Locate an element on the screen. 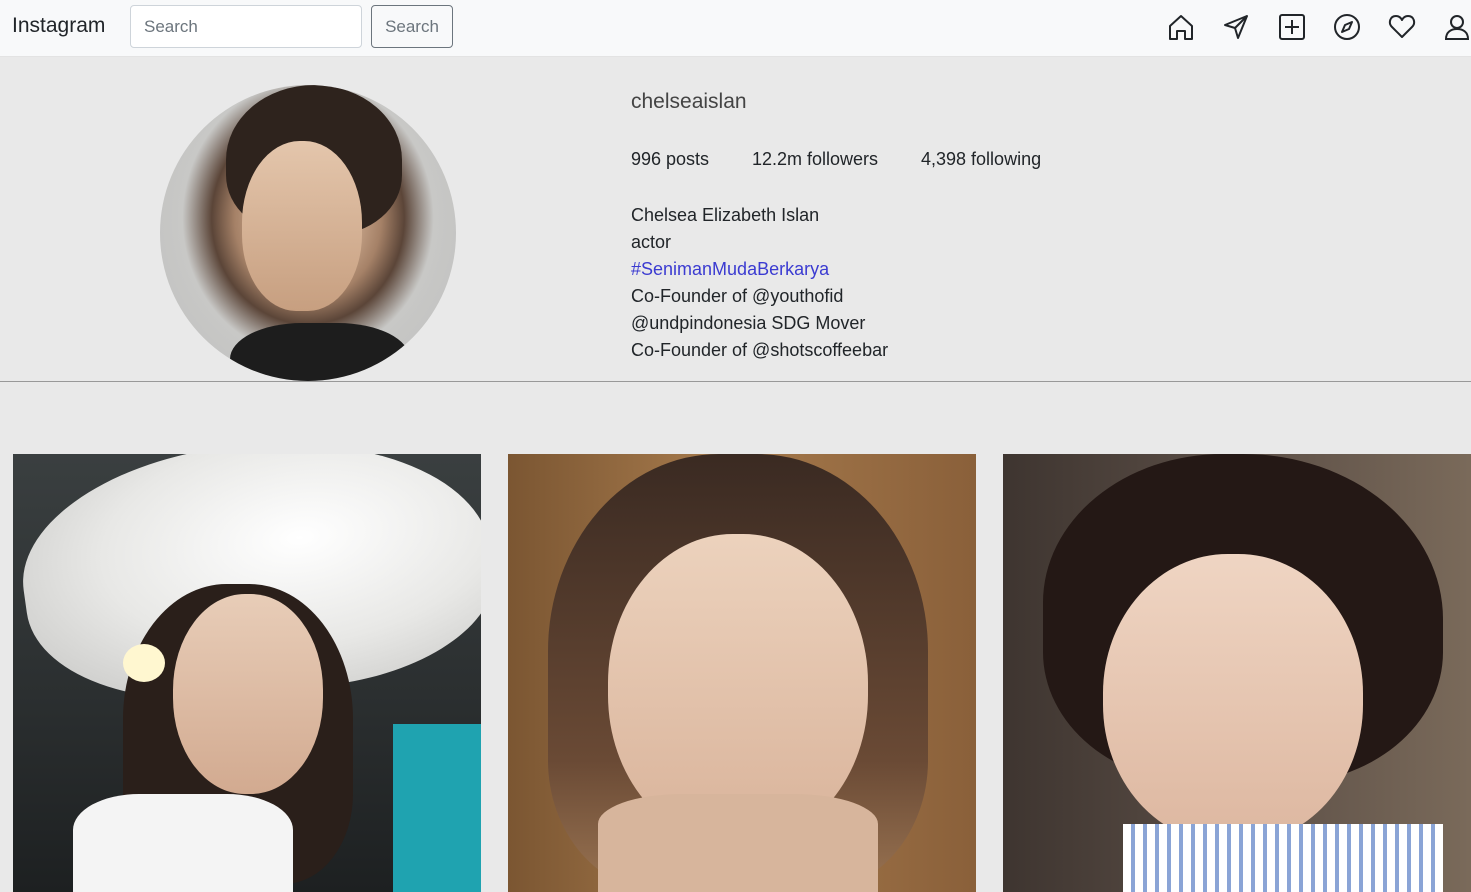  heart-icon is located at coordinates (1402, 27).